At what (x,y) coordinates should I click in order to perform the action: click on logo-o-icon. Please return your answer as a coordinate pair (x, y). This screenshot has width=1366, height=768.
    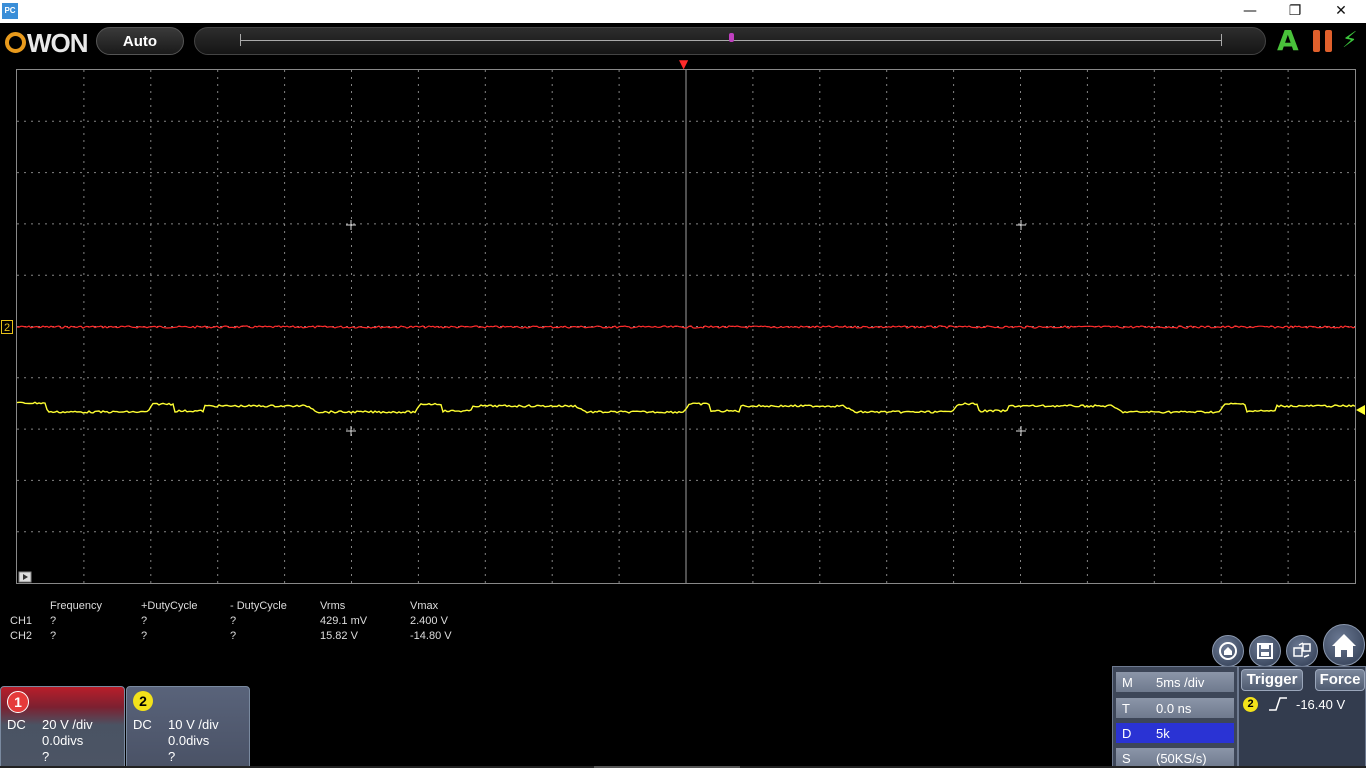
    Looking at the image, I should click on (15, 42).